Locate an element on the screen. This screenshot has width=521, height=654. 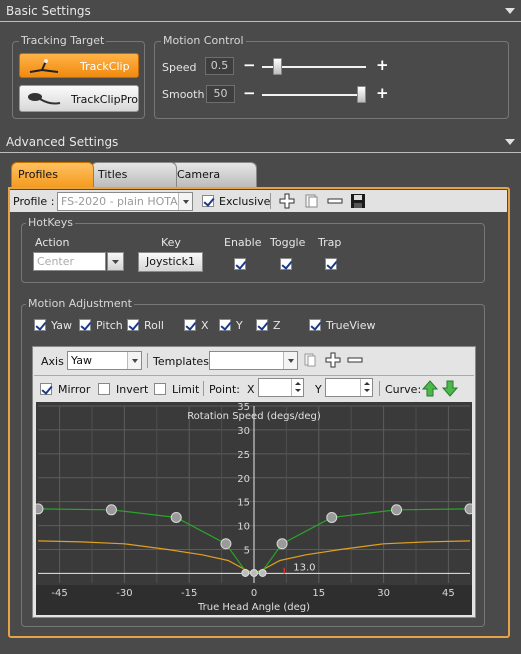
x-tick-label: 45 is located at coordinates (448, 593).